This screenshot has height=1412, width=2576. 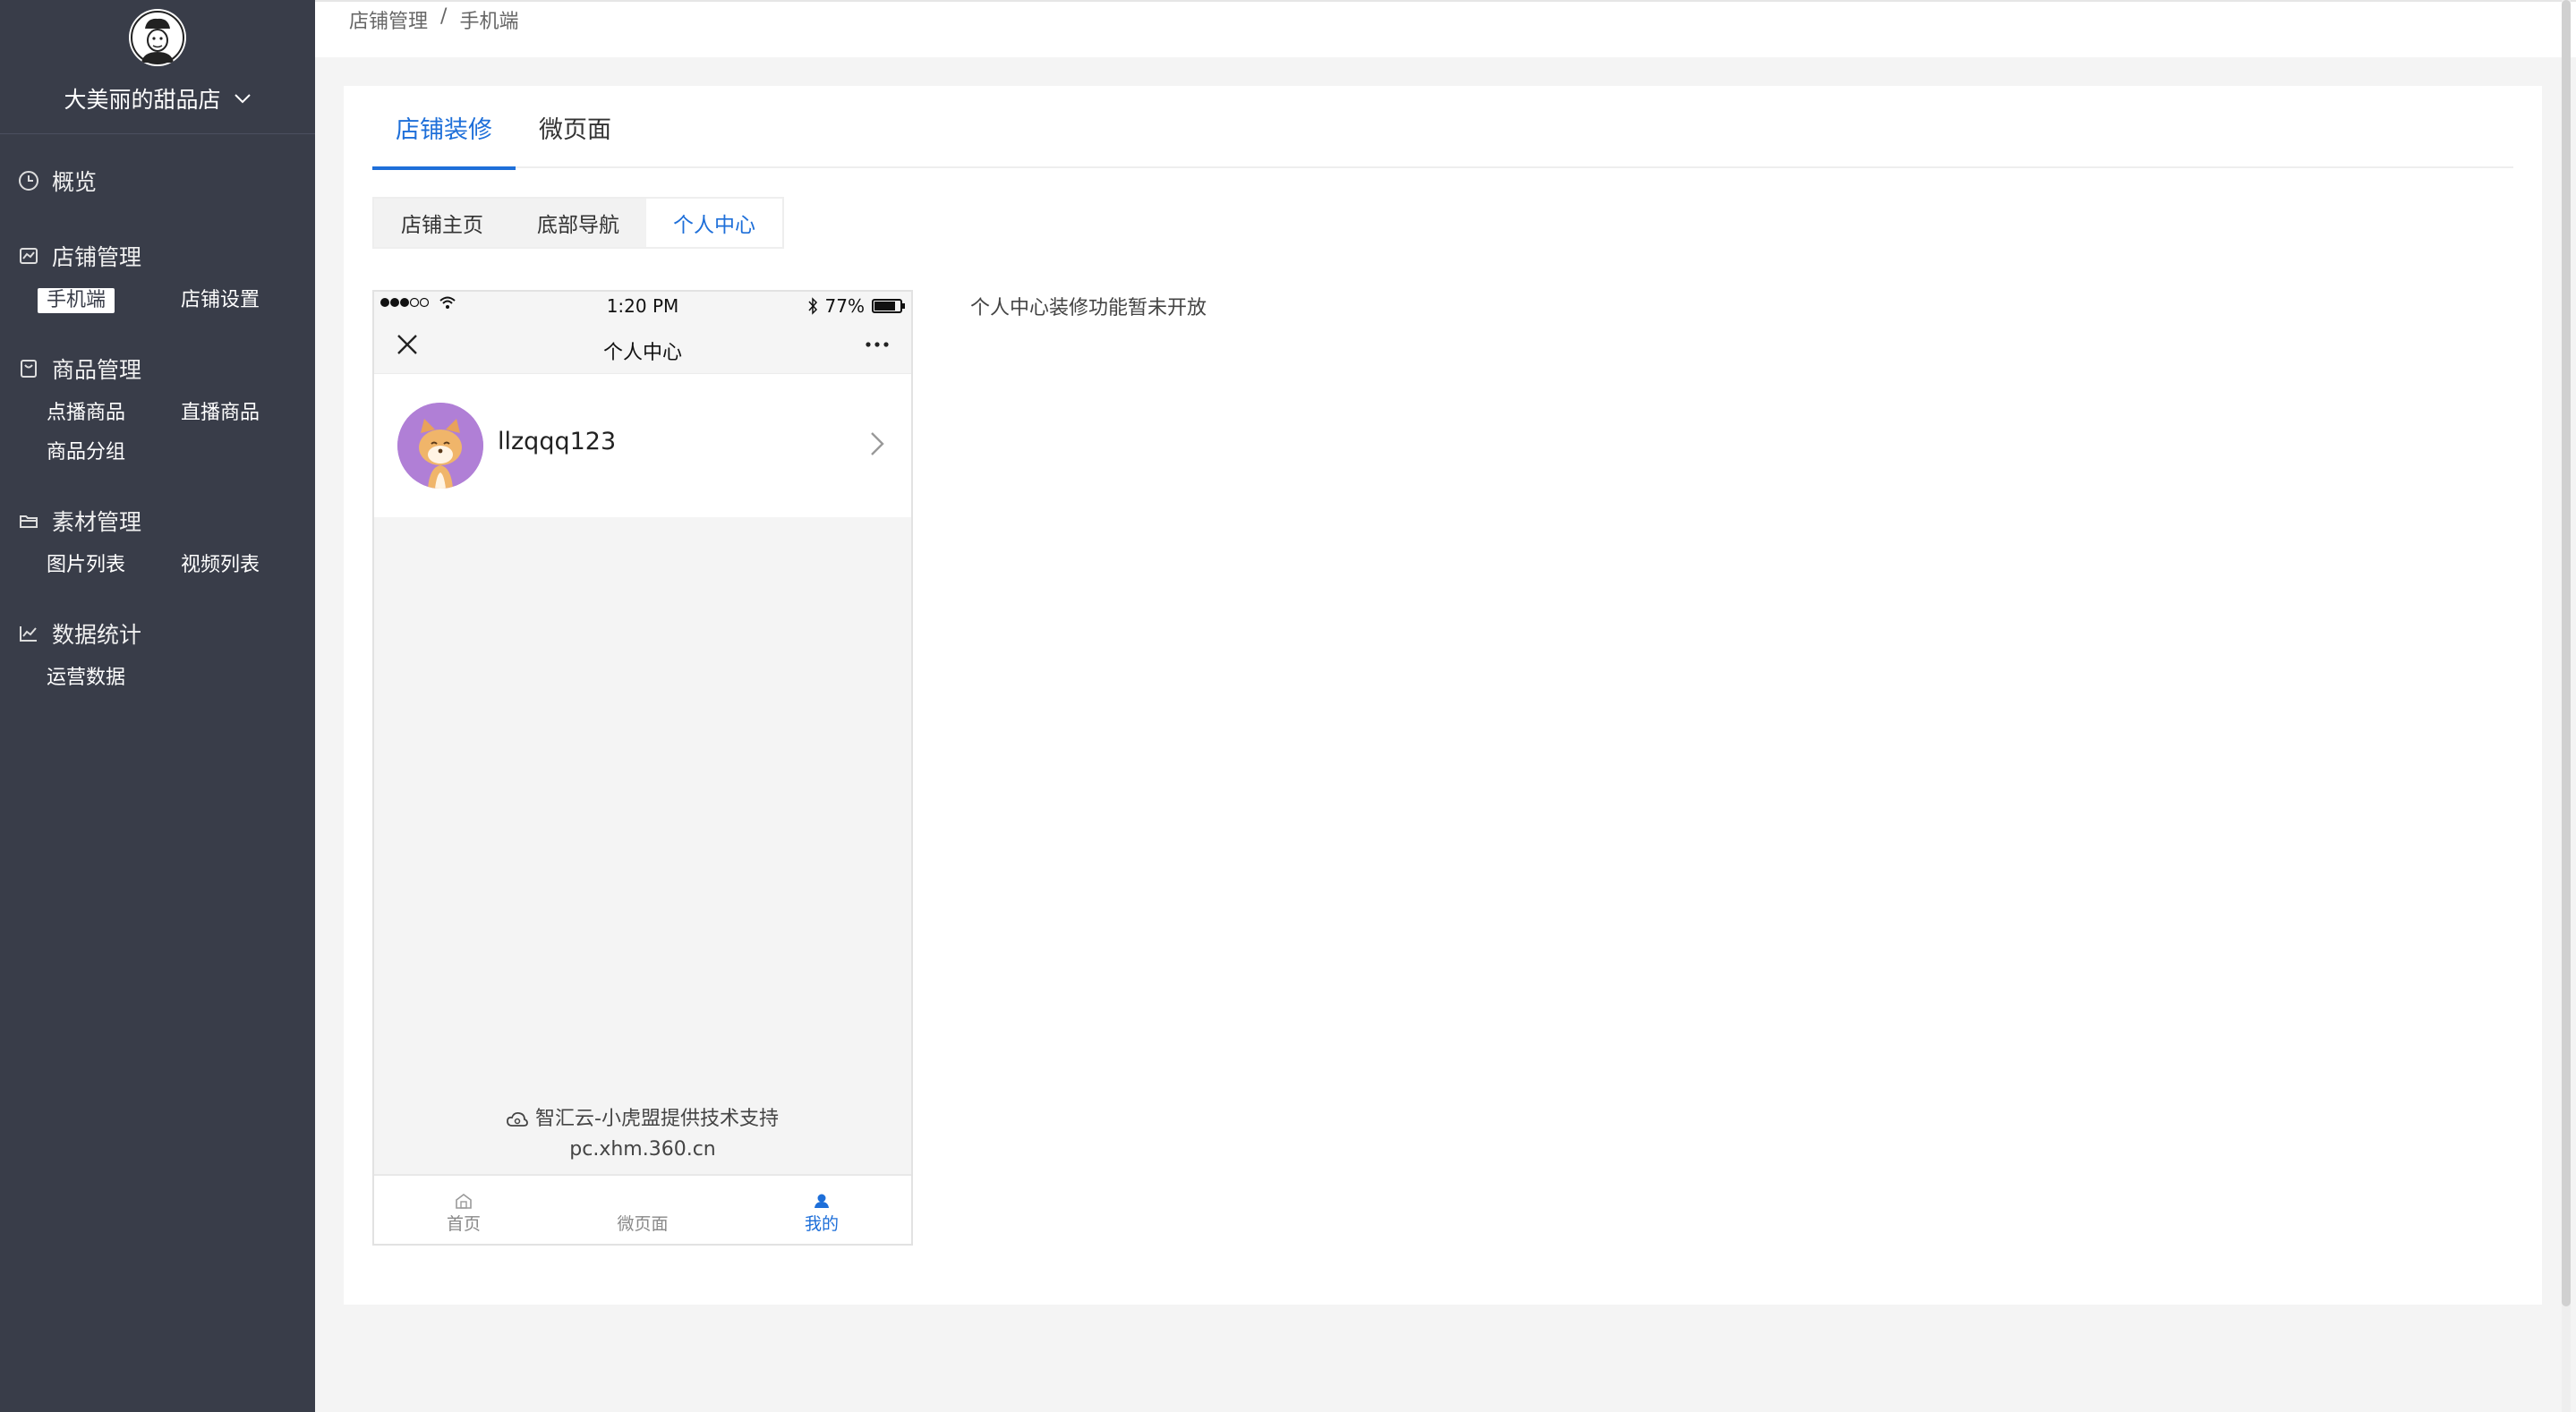 I want to click on phone-tab-home: 首页, so click(x=463, y=1210).